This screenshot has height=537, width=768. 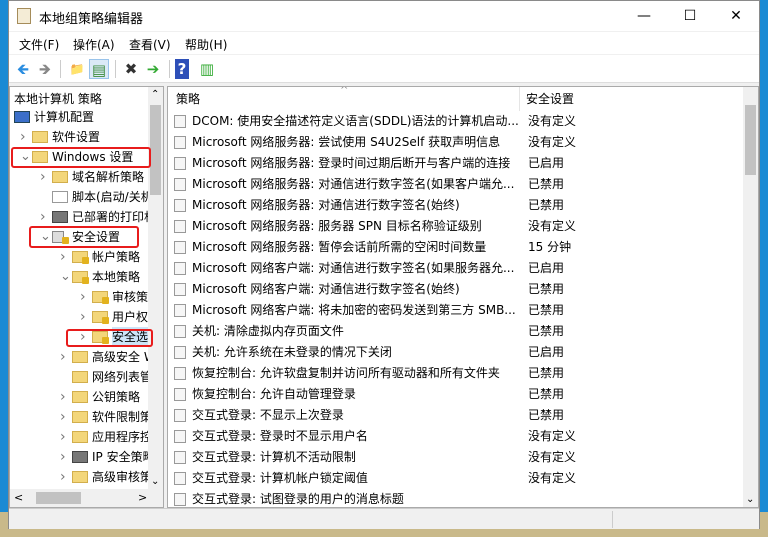 I want to click on policy-row: 关机: 允许系统在未登录的情况下关闭 已启用, so click(x=457, y=352).